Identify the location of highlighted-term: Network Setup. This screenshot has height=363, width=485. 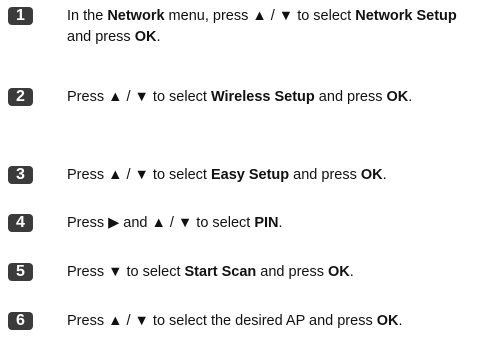
(406, 16).